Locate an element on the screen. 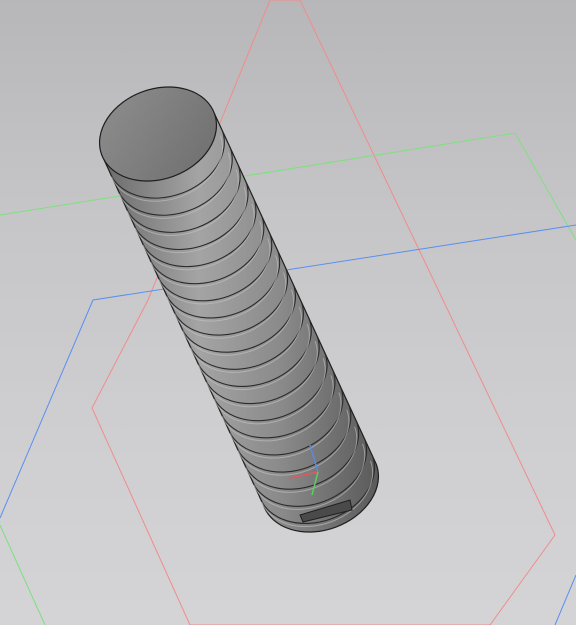  blue-plane-right is located at coordinates (565, 599).